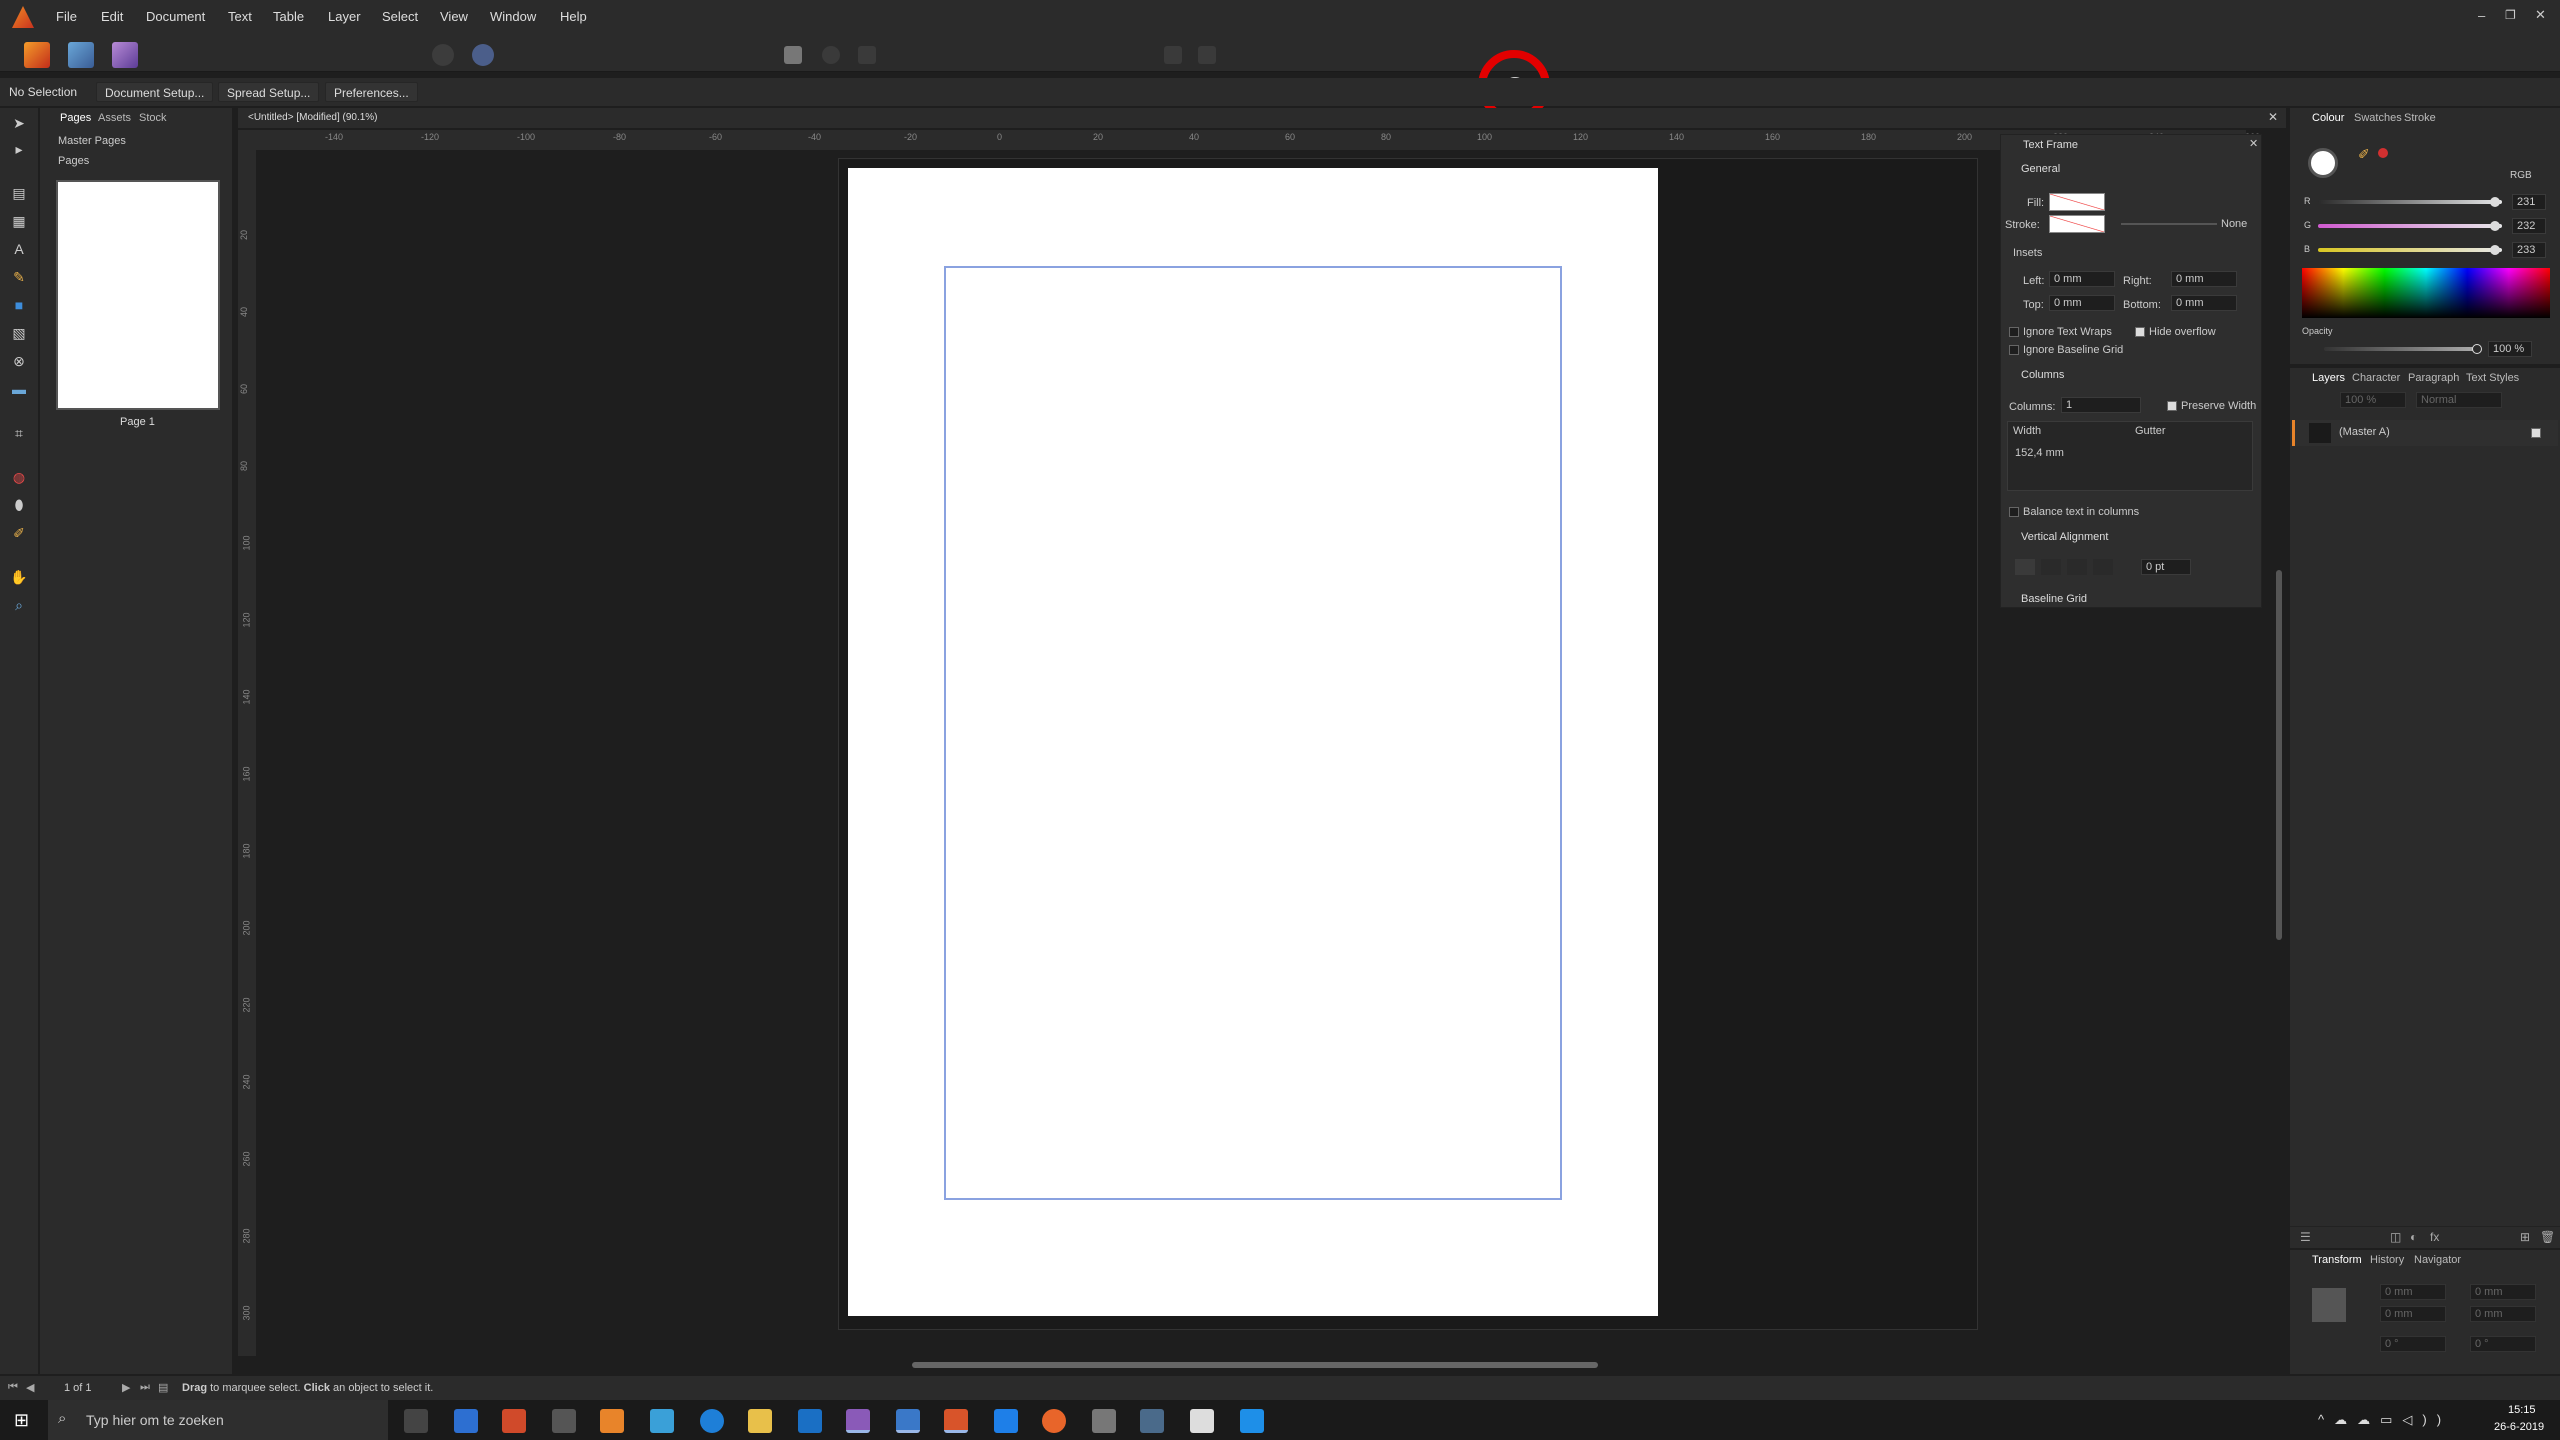 The image size is (2560, 1440). What do you see at coordinates (2437, 1260) in the screenshot?
I see `tab-navigator: Navigator` at bounding box center [2437, 1260].